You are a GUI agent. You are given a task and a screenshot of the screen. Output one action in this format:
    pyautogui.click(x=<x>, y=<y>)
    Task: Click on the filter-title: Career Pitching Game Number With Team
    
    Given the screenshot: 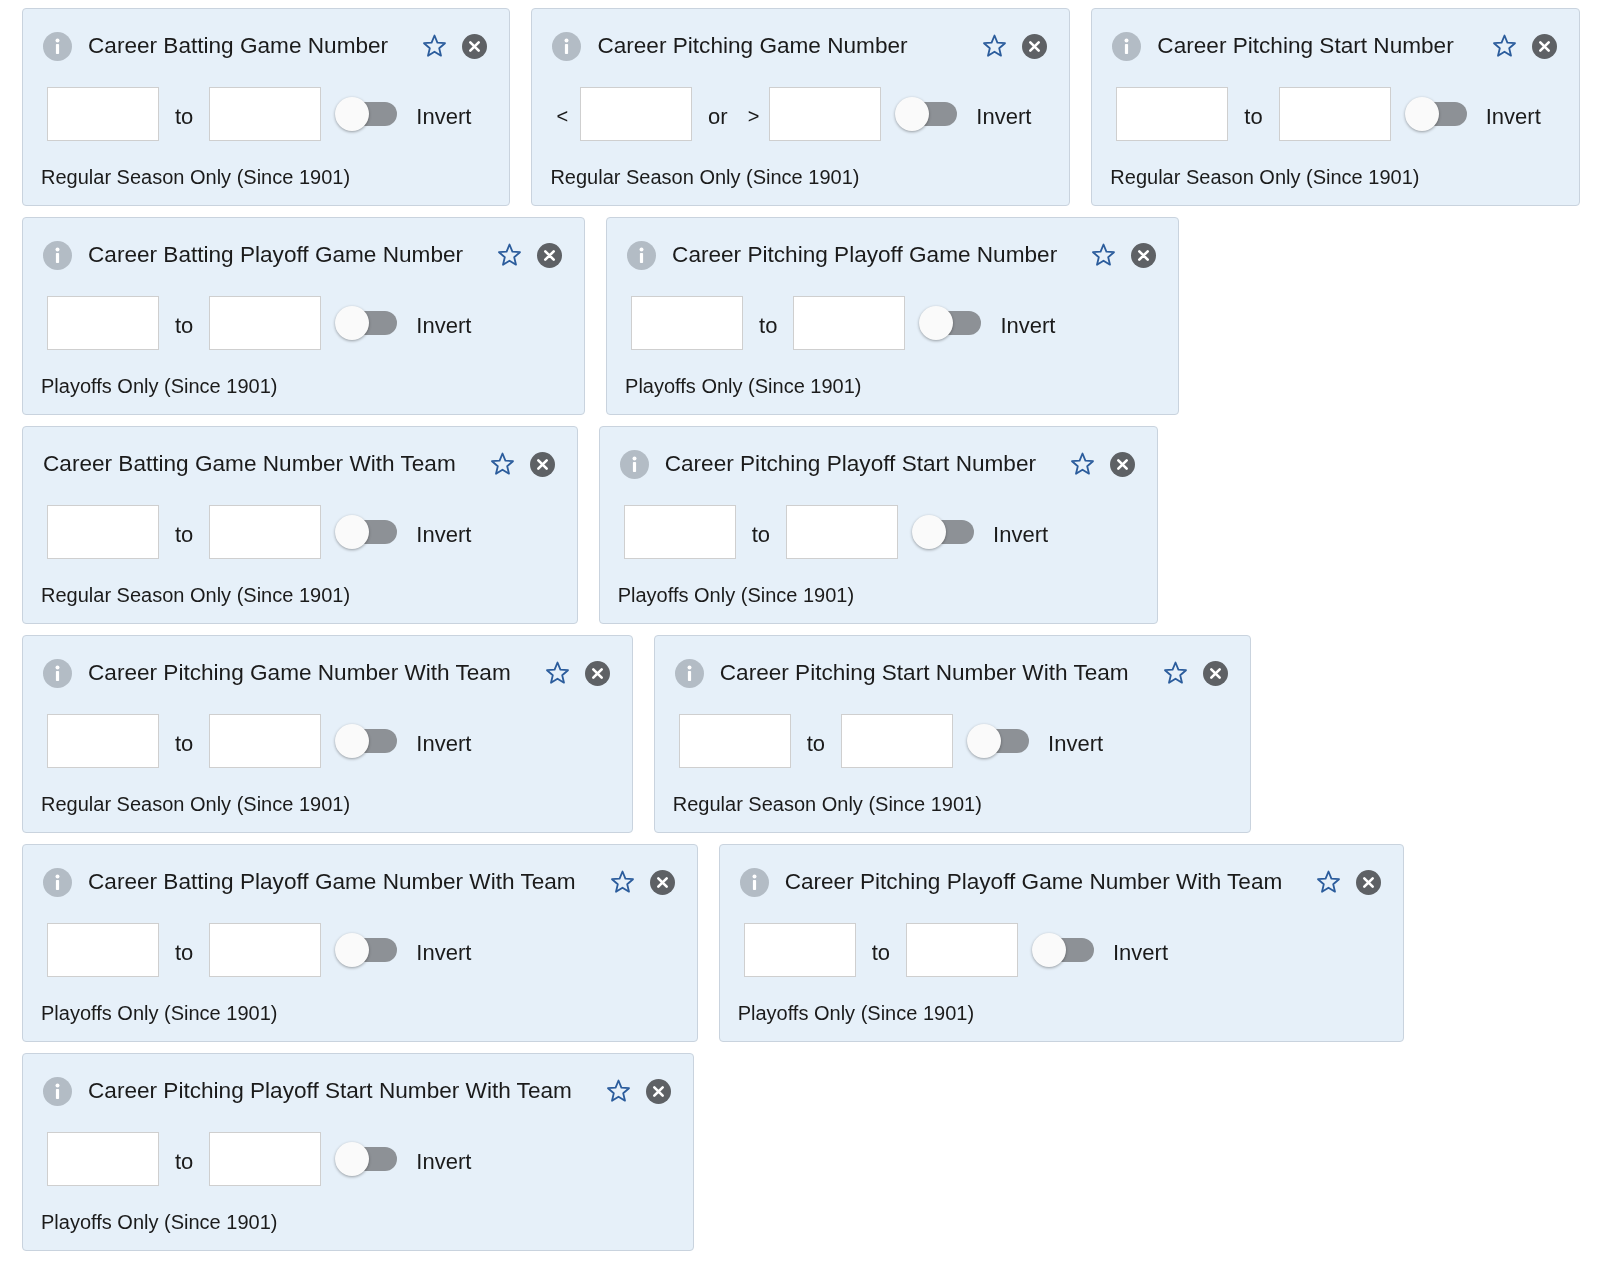 What is the action you would take?
    pyautogui.click(x=300, y=673)
    